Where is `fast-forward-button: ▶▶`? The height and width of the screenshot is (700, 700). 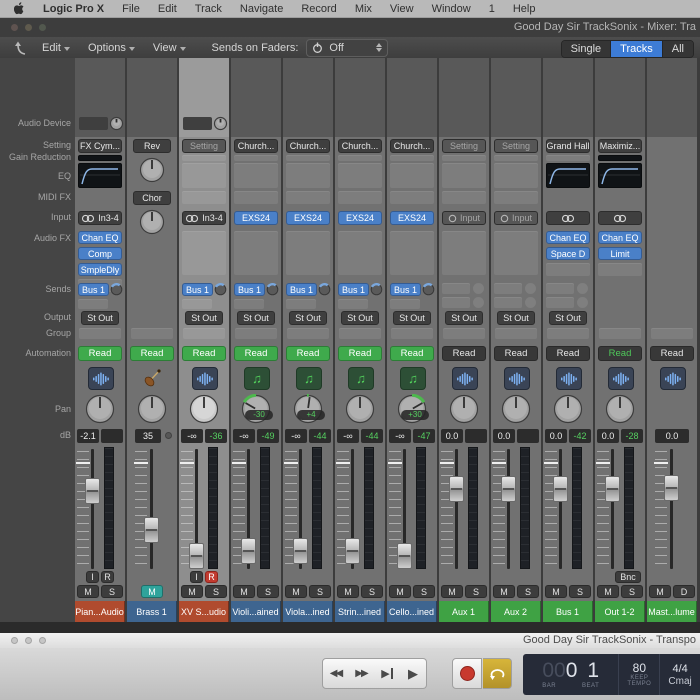
fast-forward-button: ▶▶ is located at coordinates (361, 673).